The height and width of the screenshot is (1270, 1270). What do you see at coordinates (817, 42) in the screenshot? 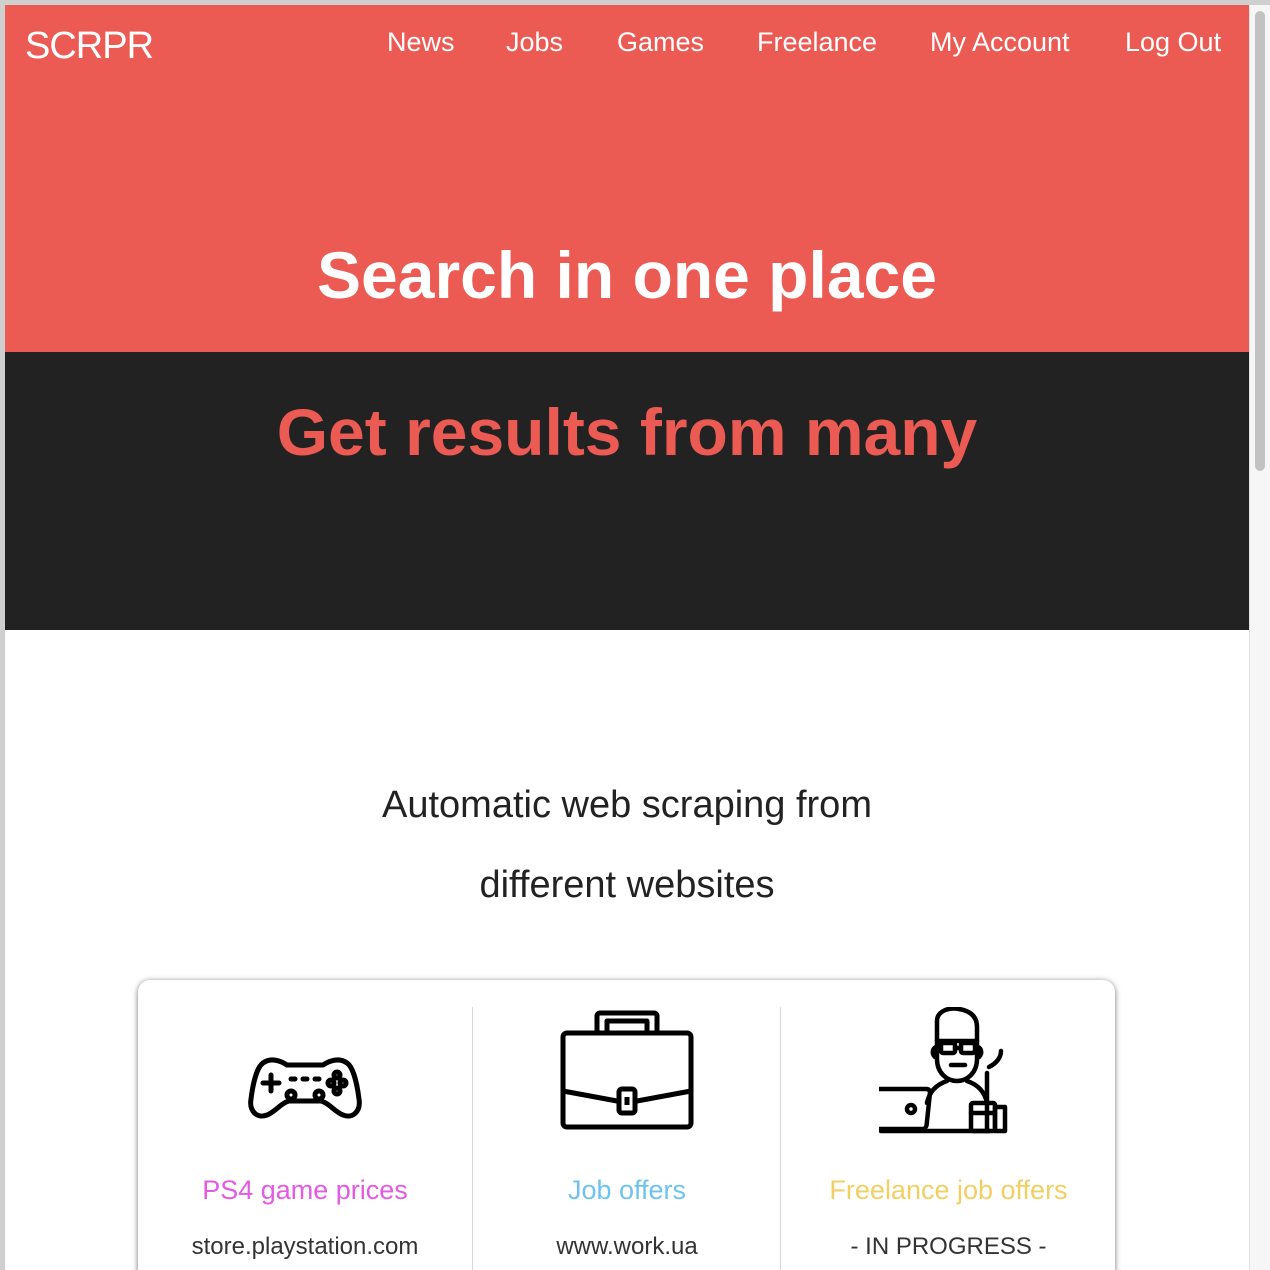
I see `nav-link-freelance: Freelance` at bounding box center [817, 42].